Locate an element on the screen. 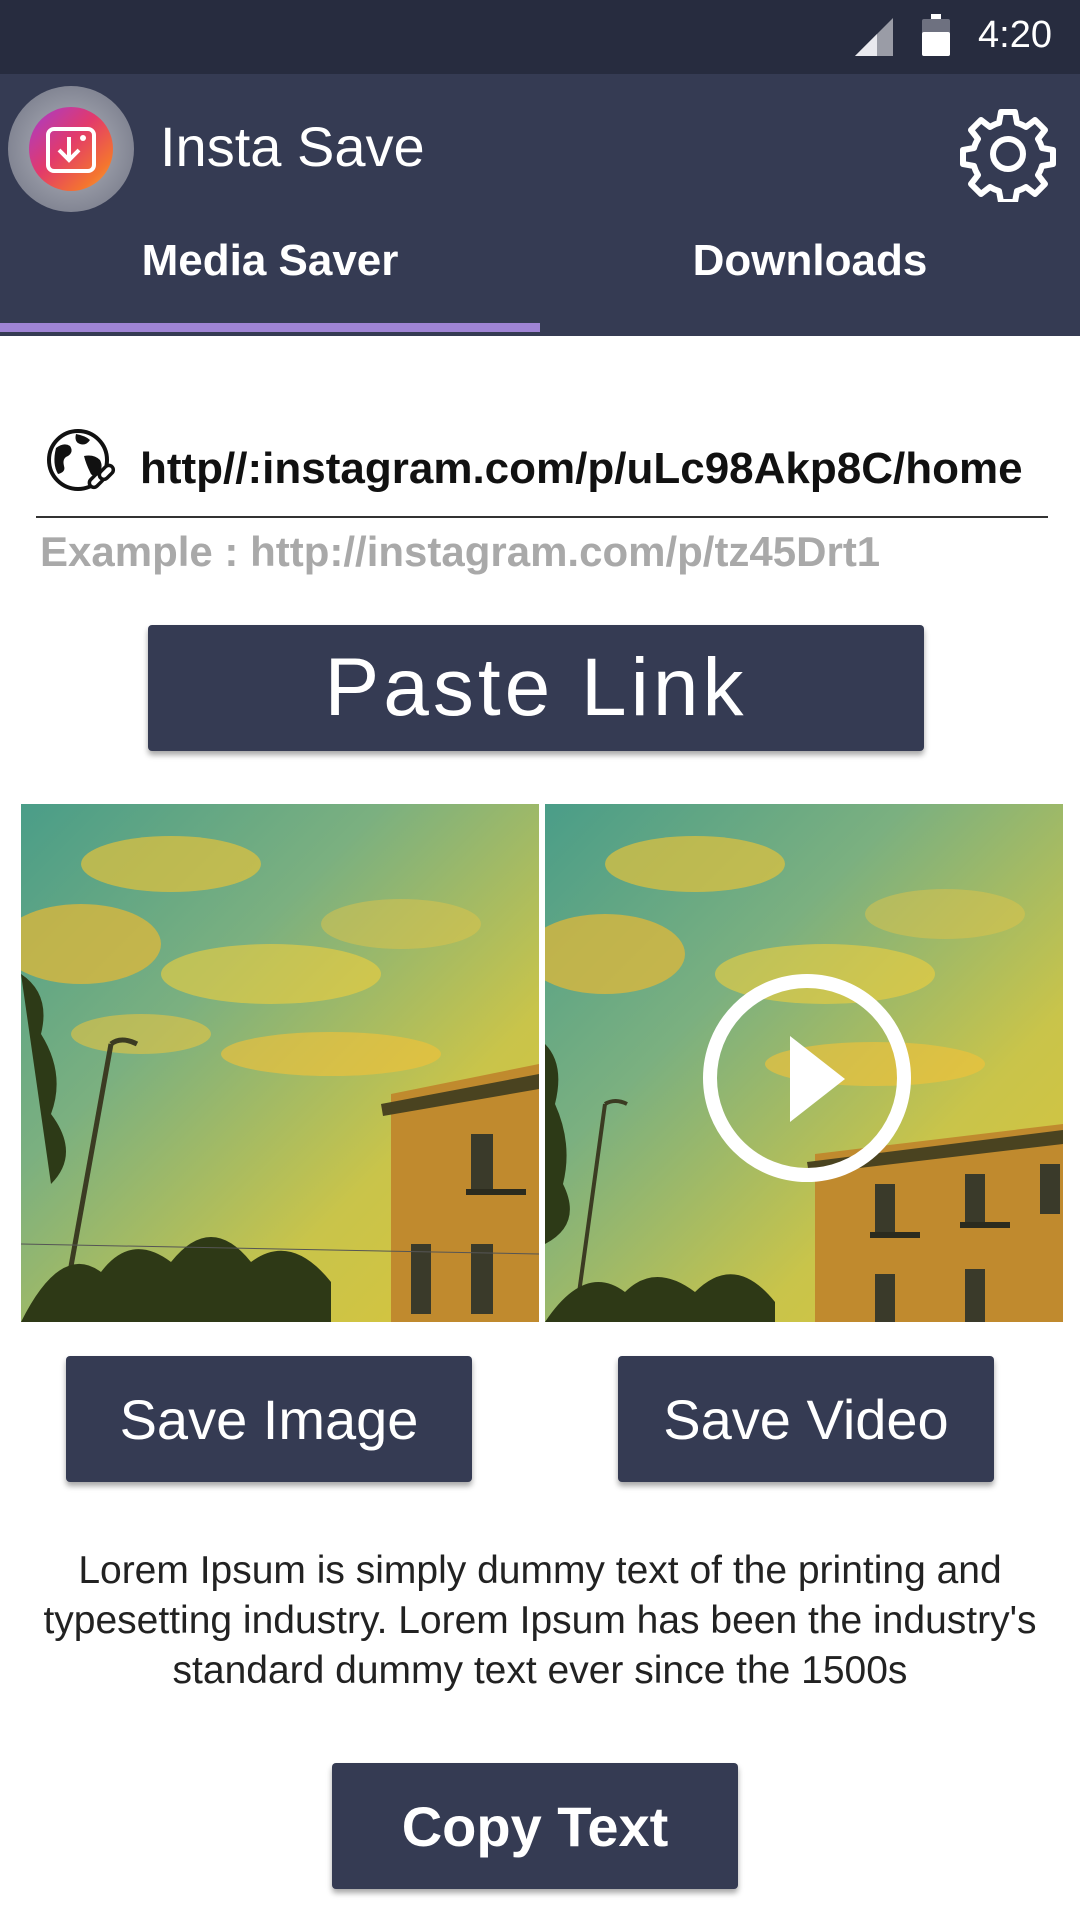  status-time: 4:20 is located at coordinates (1015, 35).